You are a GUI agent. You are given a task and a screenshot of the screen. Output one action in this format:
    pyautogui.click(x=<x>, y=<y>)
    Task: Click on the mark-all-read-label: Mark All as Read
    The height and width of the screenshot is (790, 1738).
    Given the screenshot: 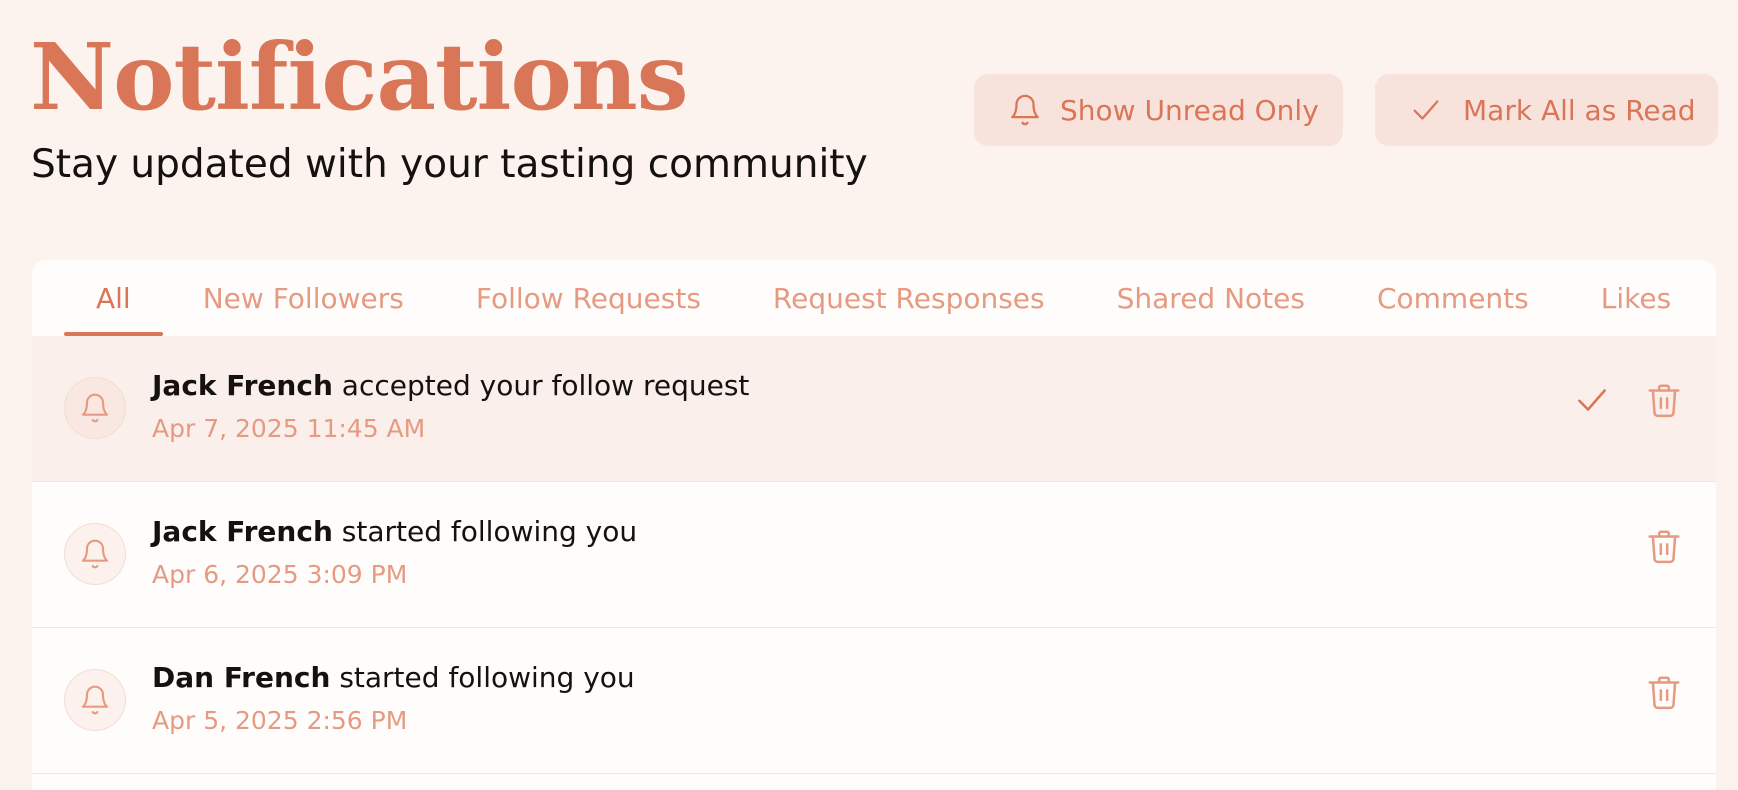 What is the action you would take?
    pyautogui.click(x=1579, y=110)
    